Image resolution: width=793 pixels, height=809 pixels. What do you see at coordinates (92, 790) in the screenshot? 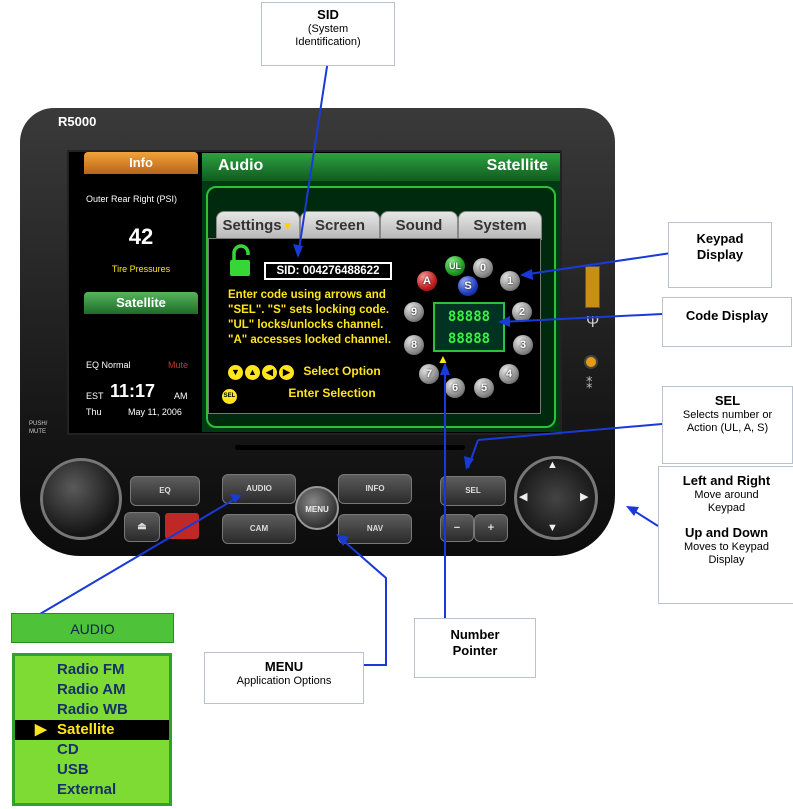
I see `menu-item-external: External` at bounding box center [92, 790].